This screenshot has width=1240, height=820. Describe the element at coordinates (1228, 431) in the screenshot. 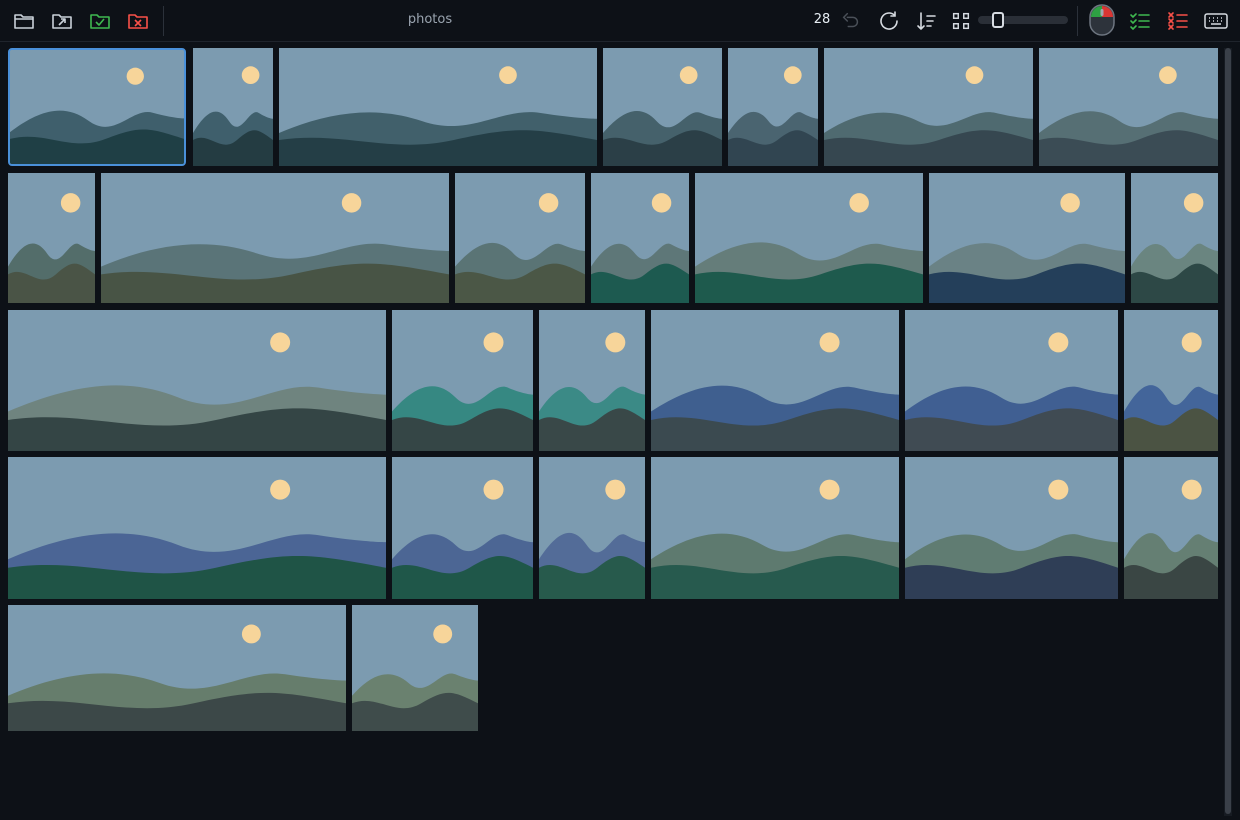

I see `scrollbar-thumb` at that location.